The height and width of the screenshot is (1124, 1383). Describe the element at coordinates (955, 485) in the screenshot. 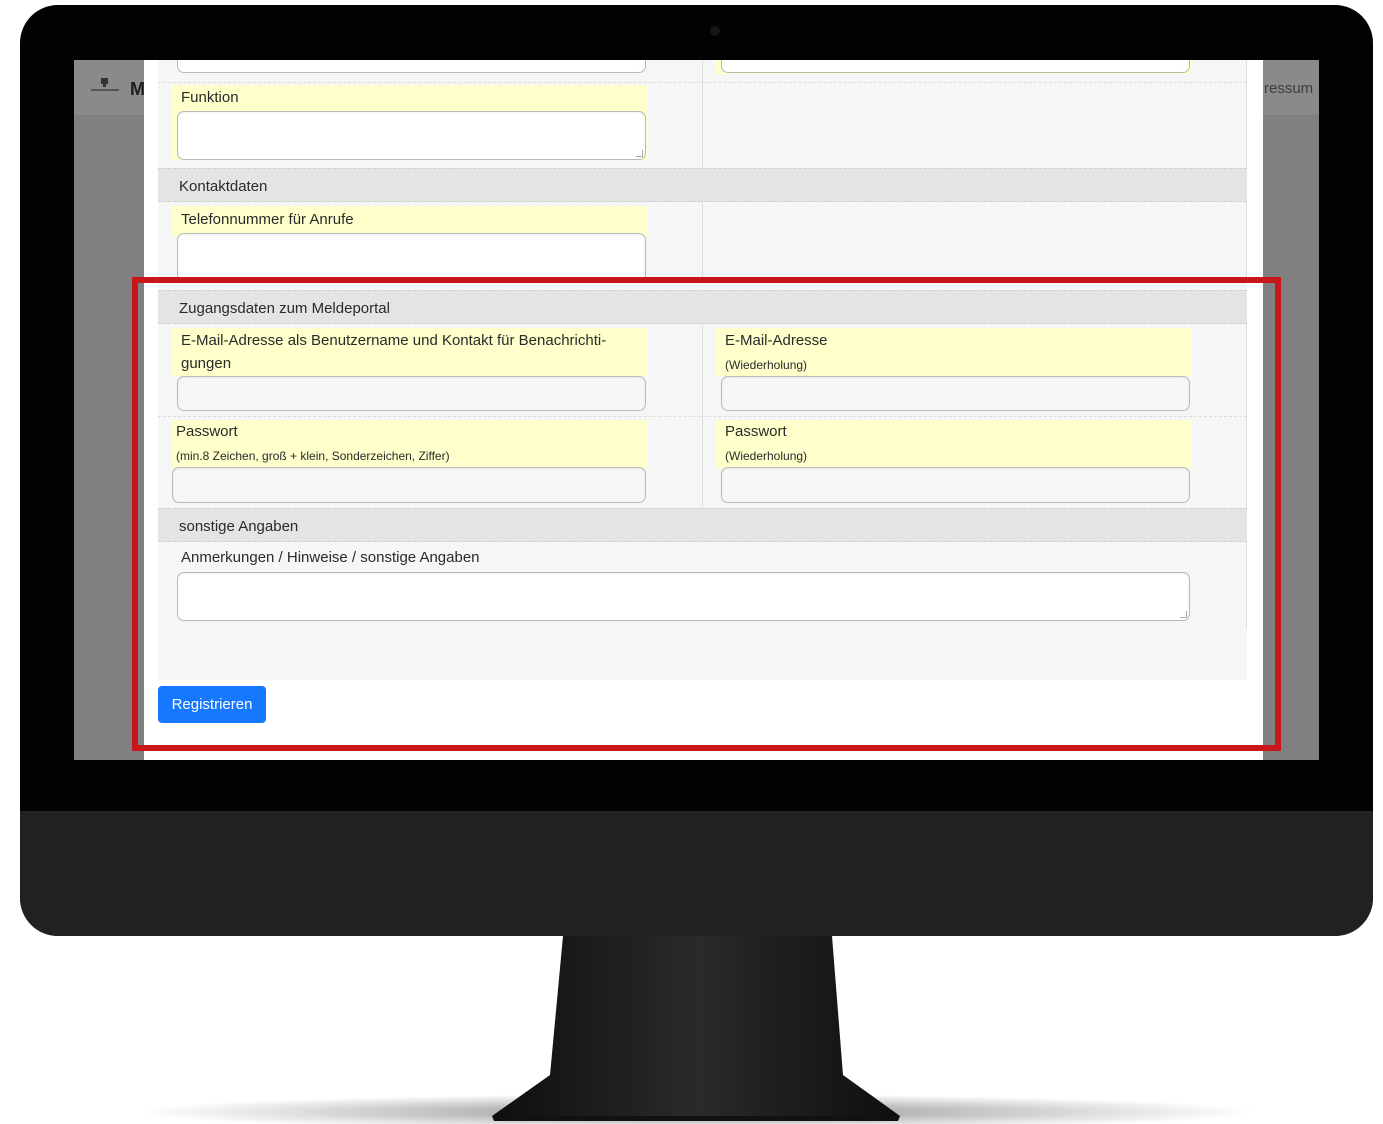

I see `password-repeat-input` at that location.